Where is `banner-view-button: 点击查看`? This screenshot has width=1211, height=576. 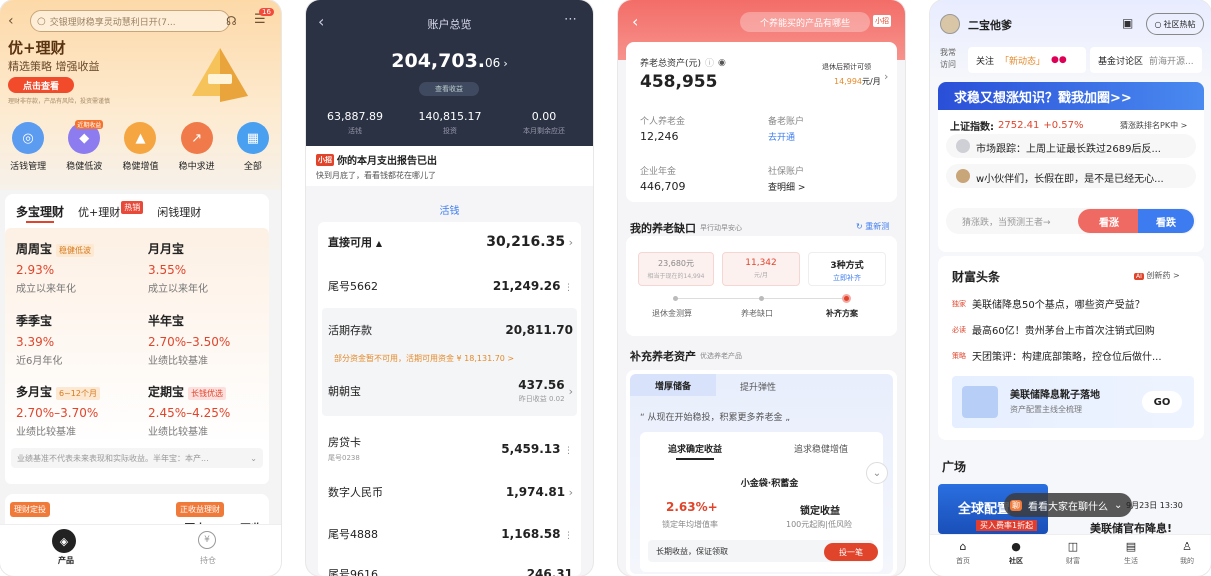 banner-view-button: 点击查看 is located at coordinates (41, 85).